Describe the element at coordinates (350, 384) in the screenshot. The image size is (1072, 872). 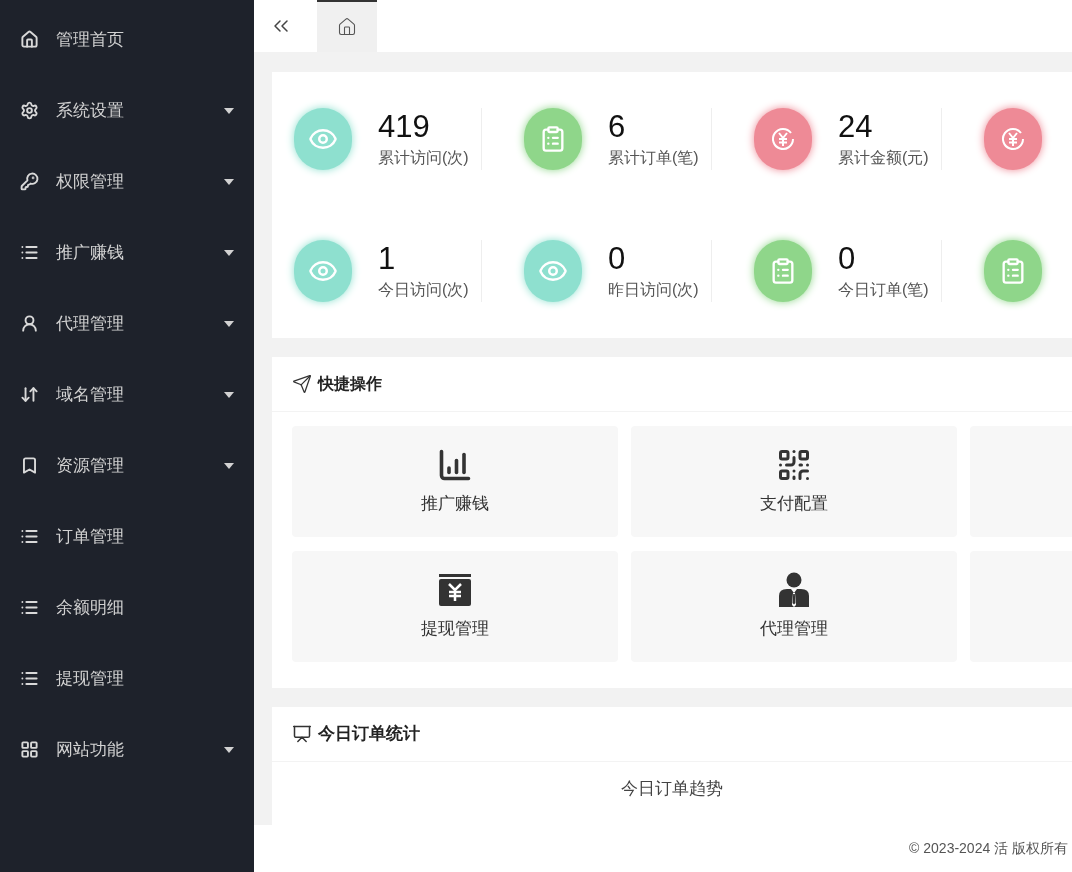
I see `card-title: 快捷操作` at that location.